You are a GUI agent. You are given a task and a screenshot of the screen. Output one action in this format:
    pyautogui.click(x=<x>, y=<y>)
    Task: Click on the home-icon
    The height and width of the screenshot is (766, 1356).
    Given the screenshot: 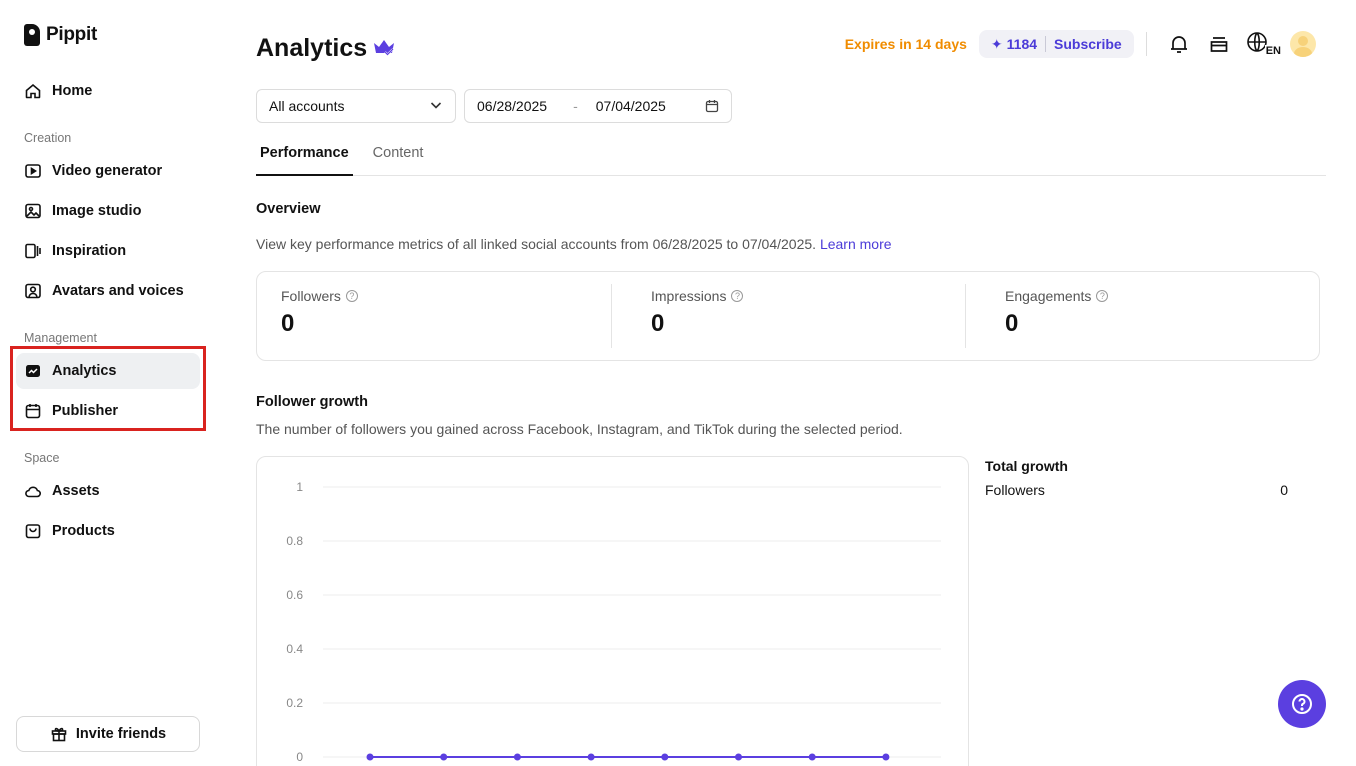 What is the action you would take?
    pyautogui.click(x=33, y=91)
    